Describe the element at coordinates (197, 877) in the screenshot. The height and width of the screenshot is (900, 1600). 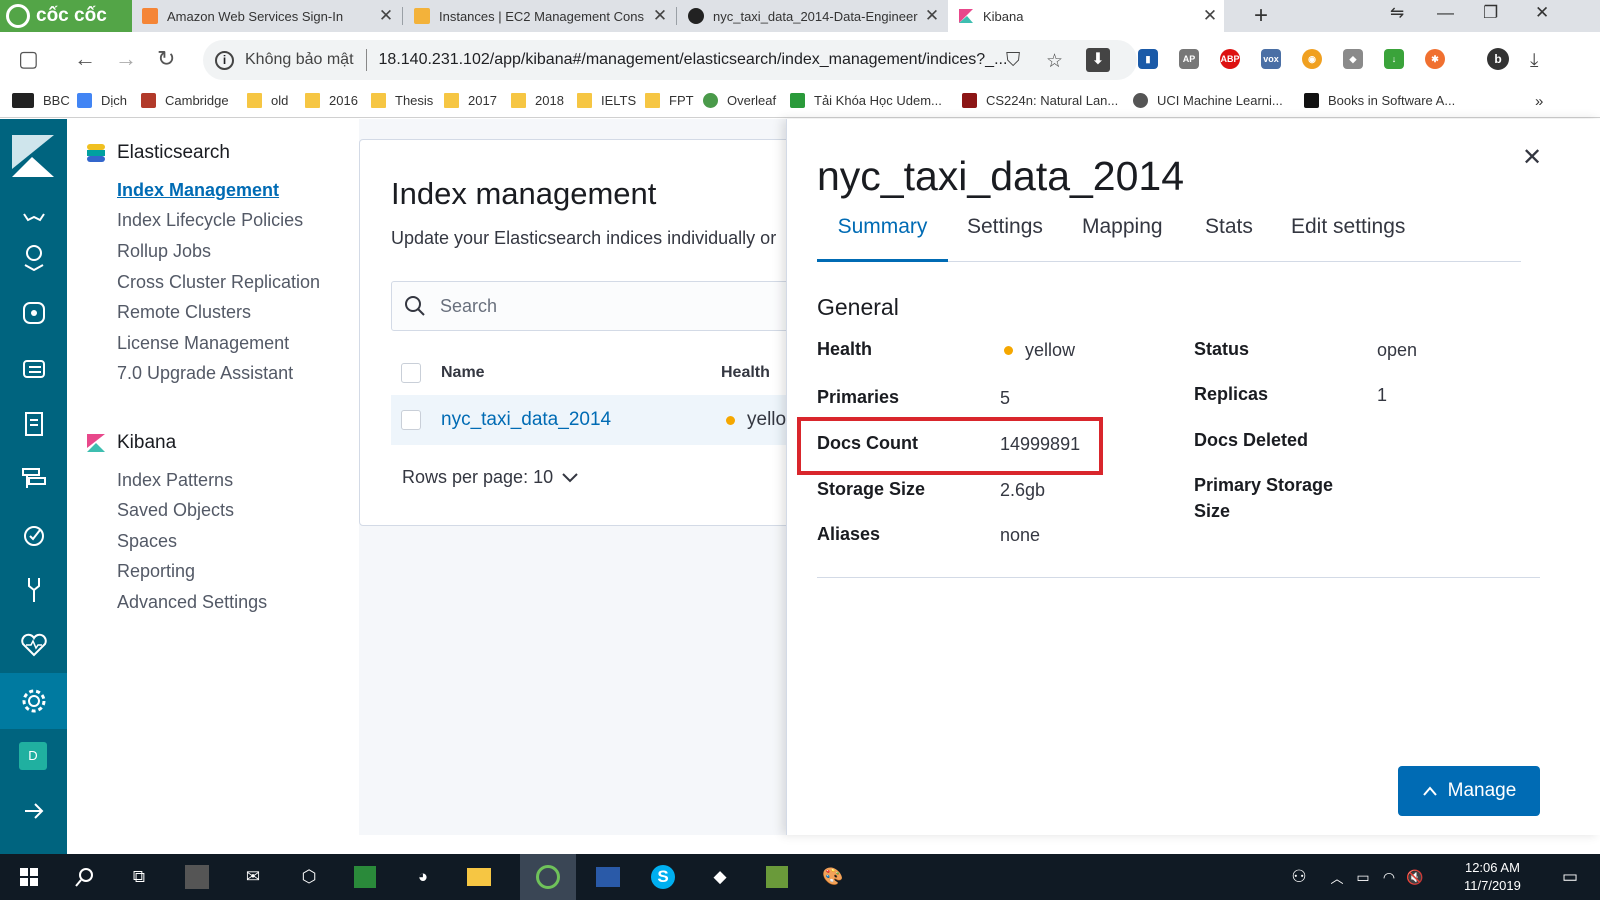
I see `texmaker-icon` at that location.